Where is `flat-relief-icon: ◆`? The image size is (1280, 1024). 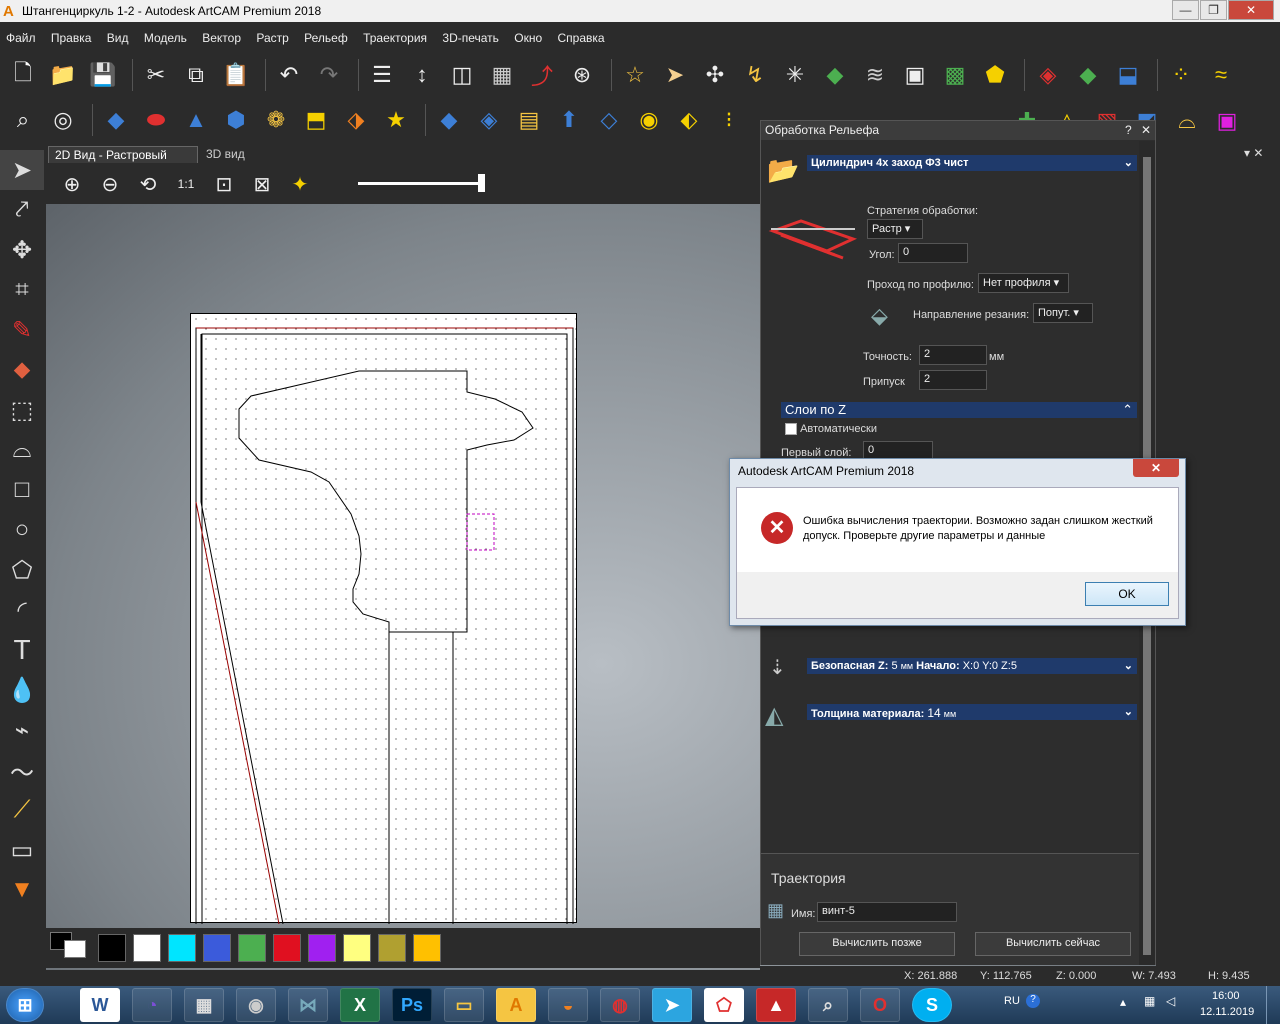 flat-relief-icon: ◆ is located at coordinates (449, 120).